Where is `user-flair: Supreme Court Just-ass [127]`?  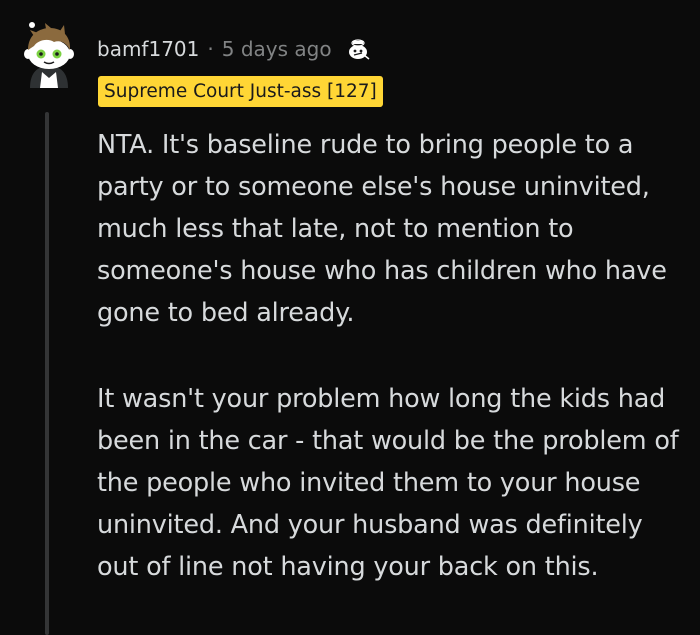 user-flair: Supreme Court Just-ass [127] is located at coordinates (240, 91).